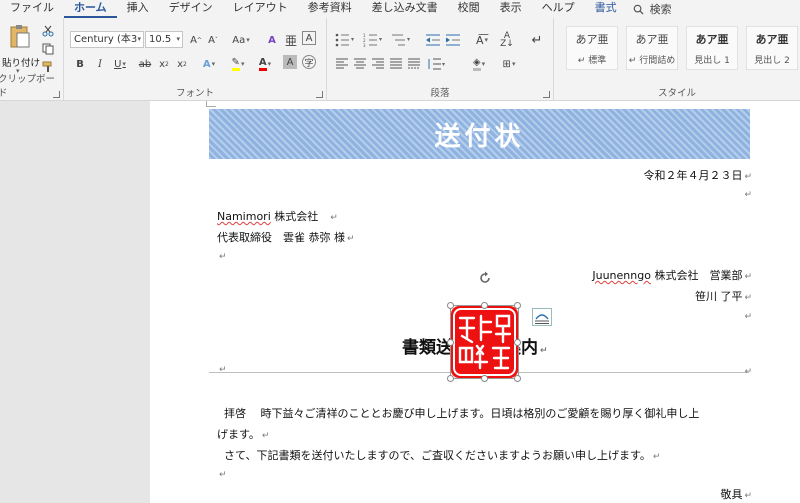 The width and height of the screenshot is (800, 503). I want to click on font-group-label: フォント, so click(194, 93).